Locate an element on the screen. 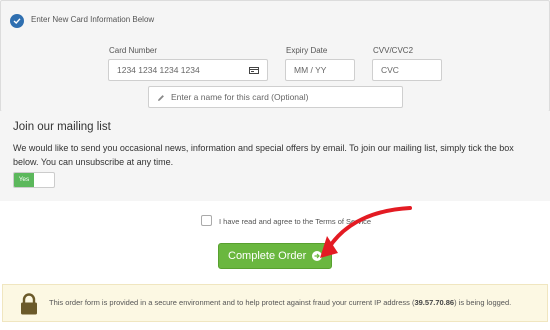  card-number-input: 1234 1234 1234 1234 is located at coordinates (188, 70).